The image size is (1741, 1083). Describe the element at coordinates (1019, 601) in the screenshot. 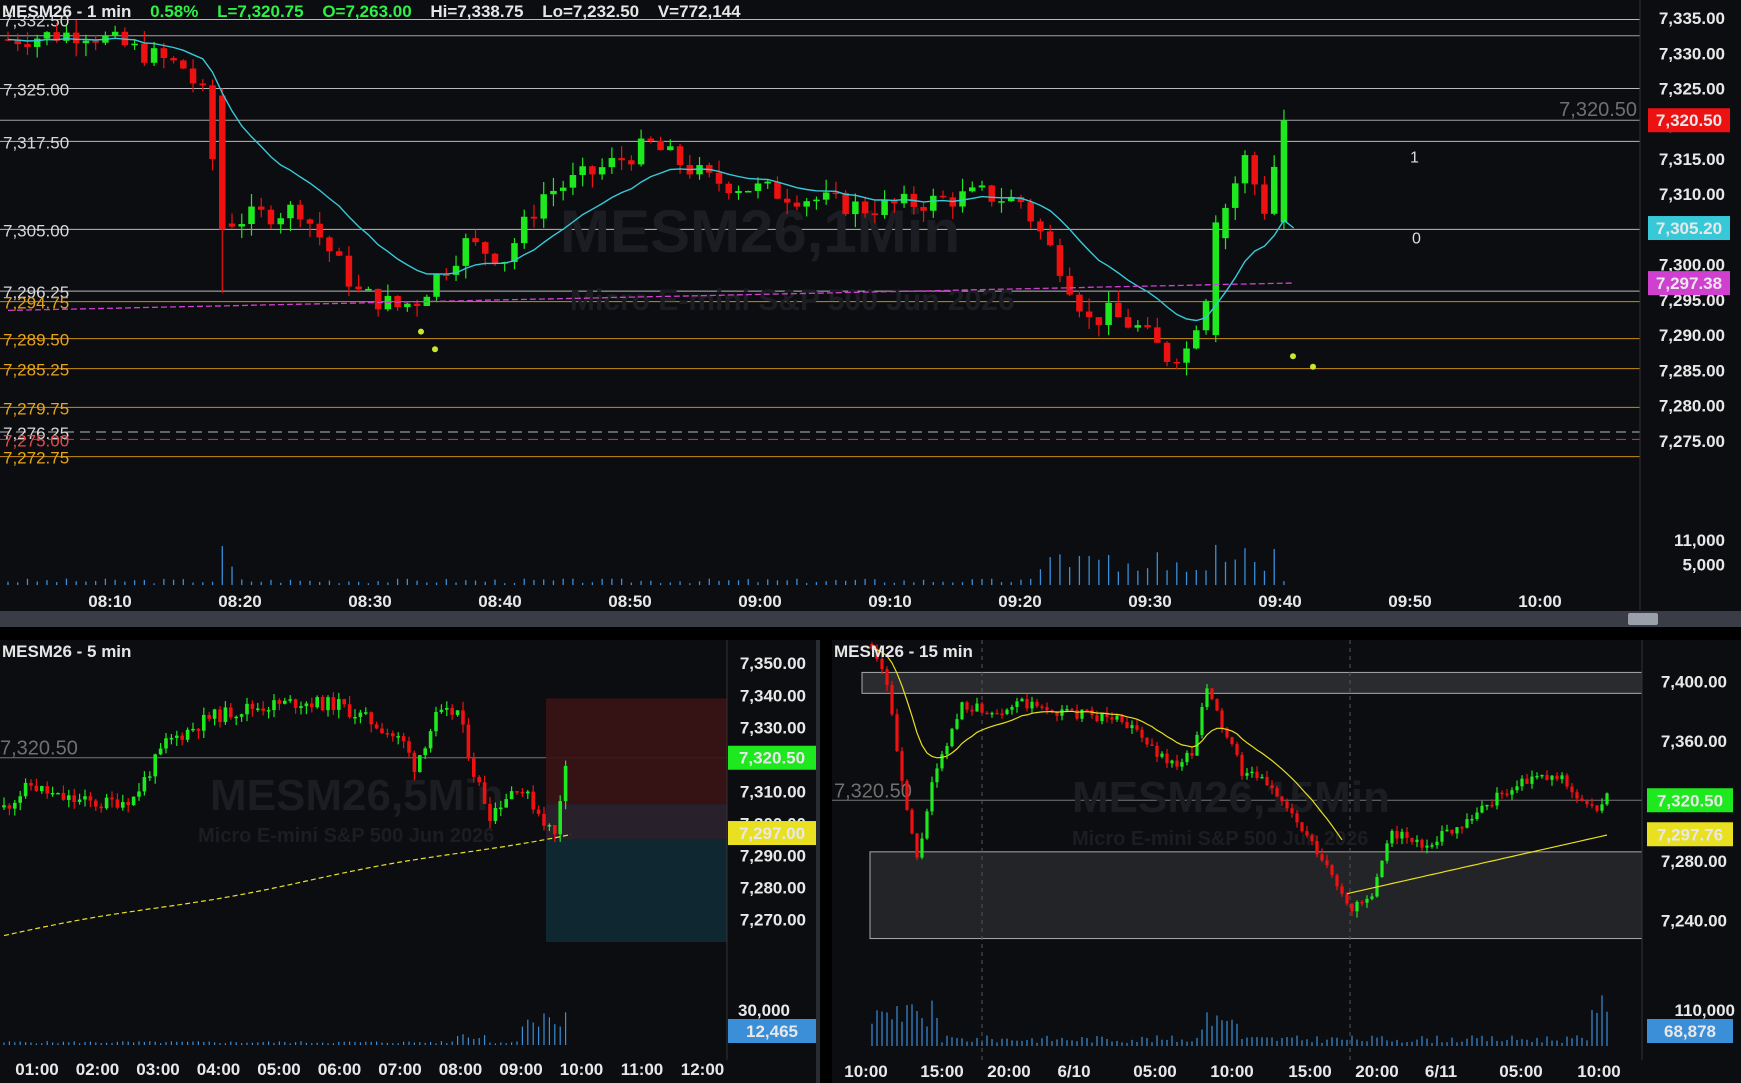

I see `time-axis-tick: 09:20` at that location.